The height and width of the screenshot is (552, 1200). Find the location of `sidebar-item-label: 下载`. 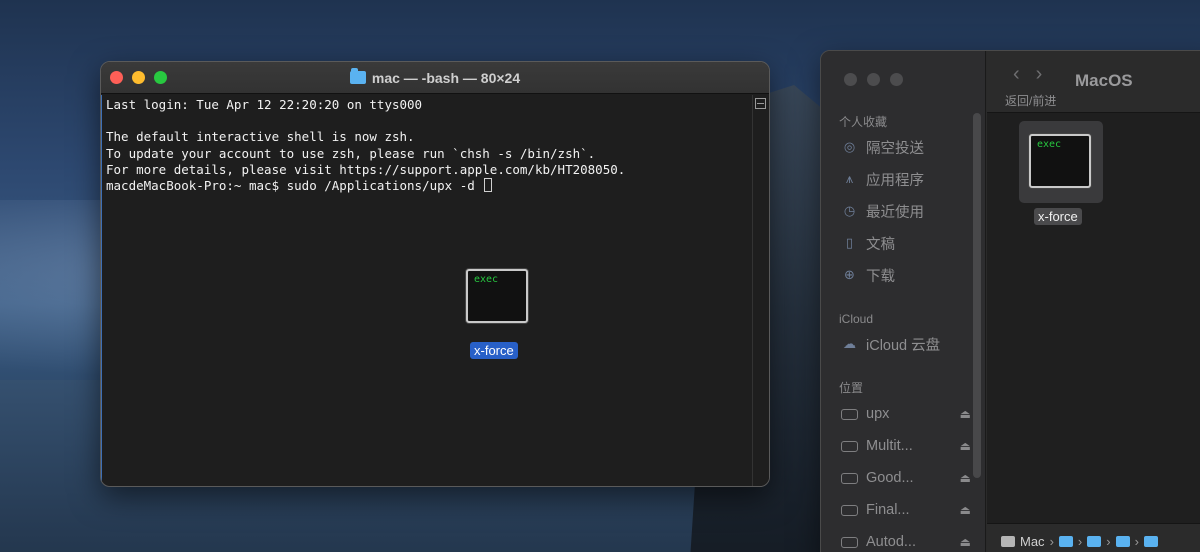

sidebar-item-label: 下载 is located at coordinates (880, 276).